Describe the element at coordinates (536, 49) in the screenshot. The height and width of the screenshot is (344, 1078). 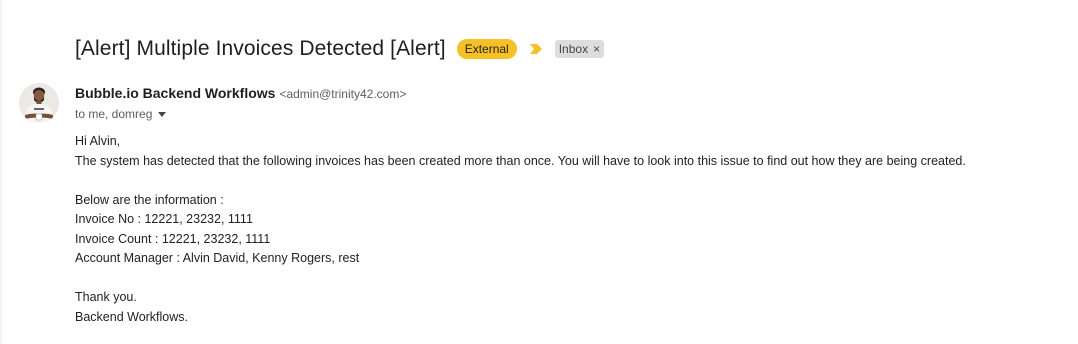
I see `importance-marker-icon` at that location.